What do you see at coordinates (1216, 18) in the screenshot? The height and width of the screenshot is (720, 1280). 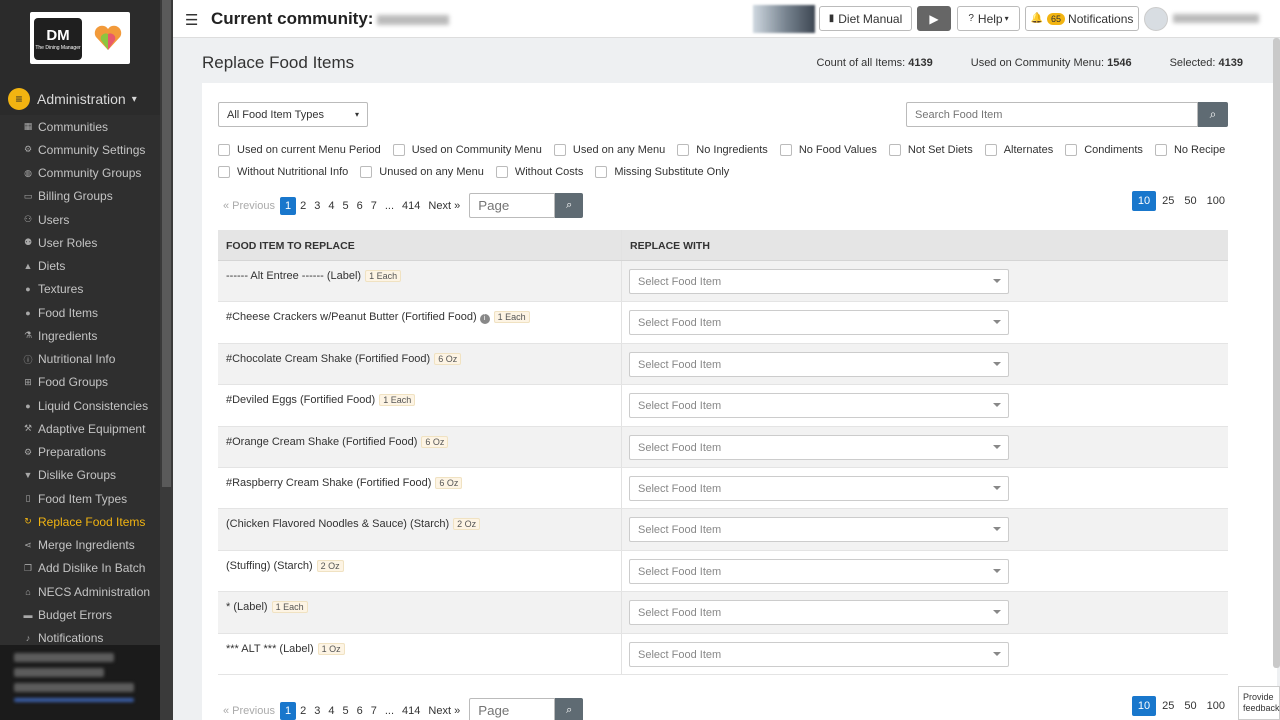 I see `user-name` at bounding box center [1216, 18].